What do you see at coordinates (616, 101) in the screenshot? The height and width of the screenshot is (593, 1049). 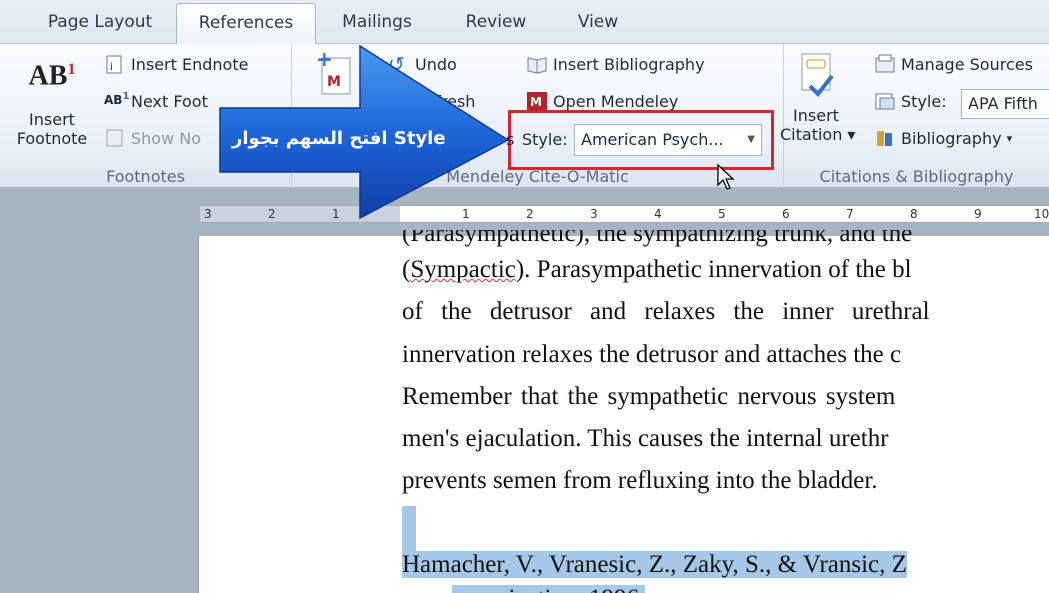 I see `open-mendeley-label: Open Mendeley` at bounding box center [616, 101].